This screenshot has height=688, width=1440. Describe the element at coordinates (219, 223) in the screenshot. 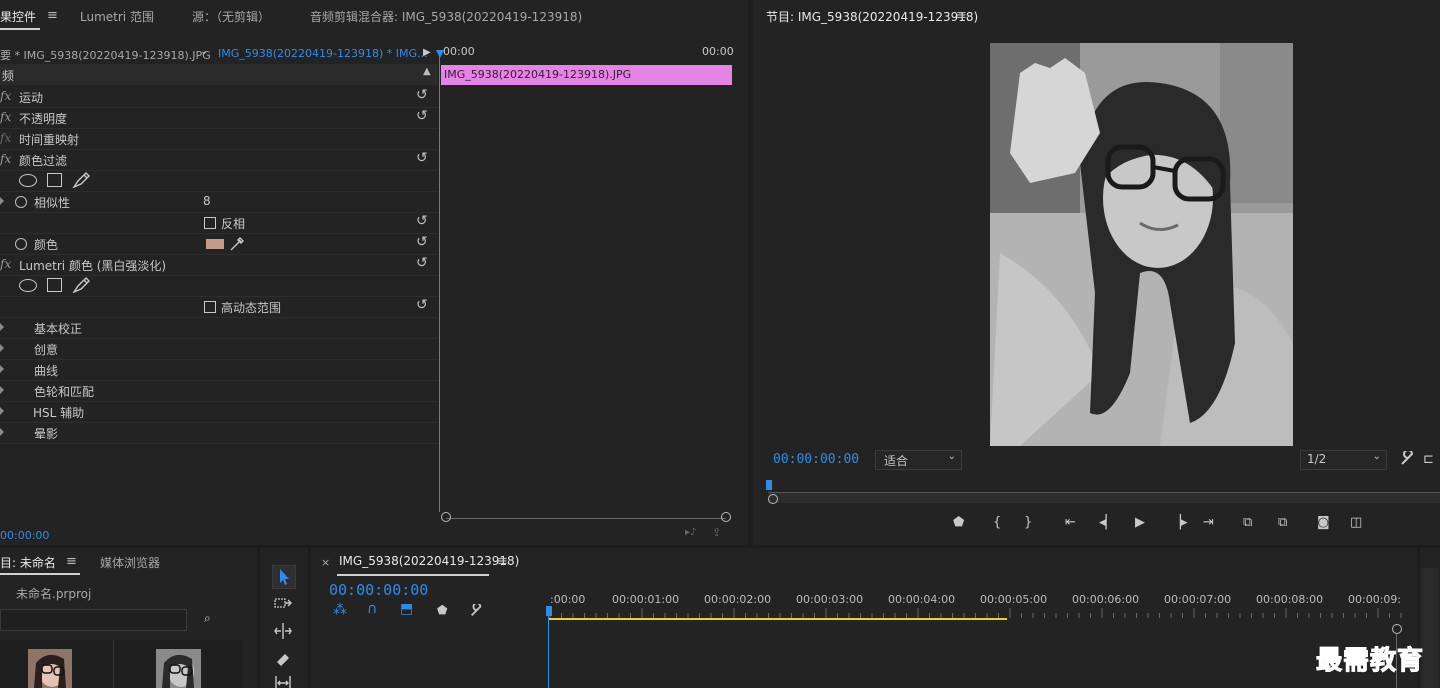

I see `effect-row-invert: 反相 ↺` at that location.